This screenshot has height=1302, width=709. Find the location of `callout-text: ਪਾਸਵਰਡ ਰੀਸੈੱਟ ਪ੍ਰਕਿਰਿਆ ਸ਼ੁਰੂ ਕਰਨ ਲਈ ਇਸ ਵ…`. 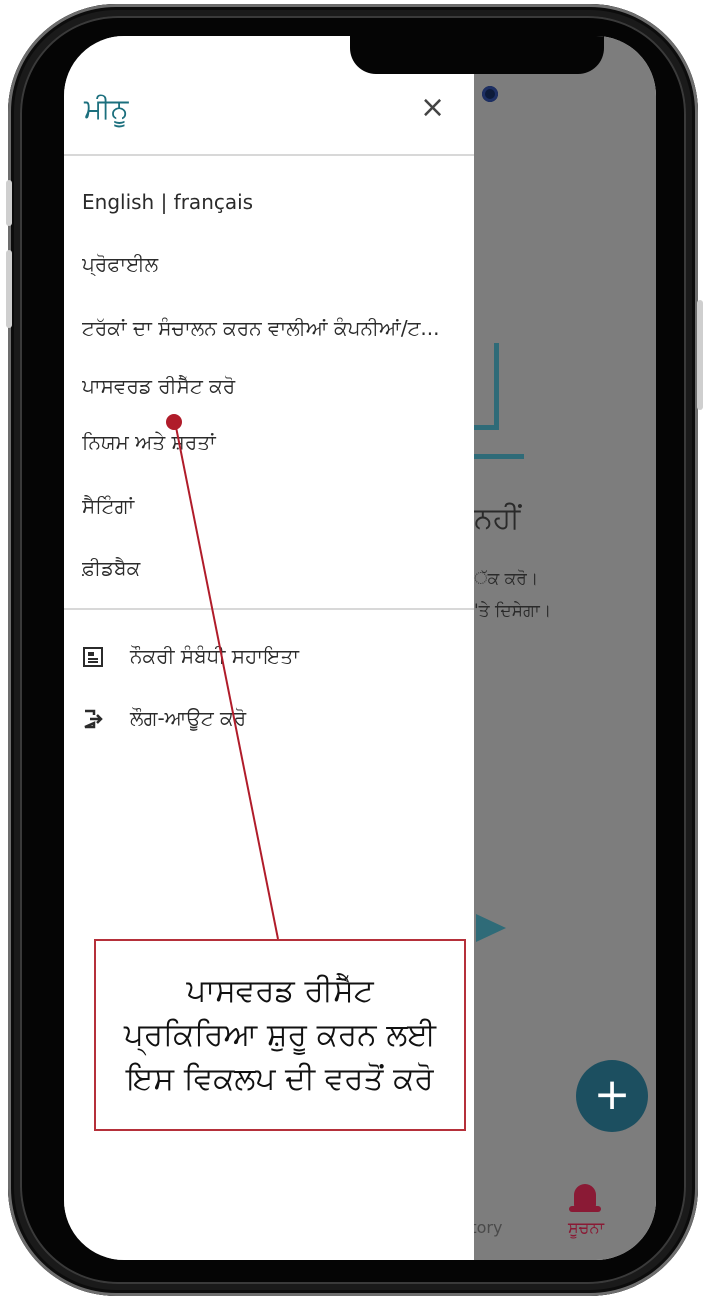

callout-text: ਪਾਸਵਰਡ ਰੀਸੈੱਟ ਪ੍ਰਕਿਰਿਆ ਸ਼ੁਰੂ ਕਰਨ ਲਈ ਇਸ ਵ… is located at coordinates (280, 1035).